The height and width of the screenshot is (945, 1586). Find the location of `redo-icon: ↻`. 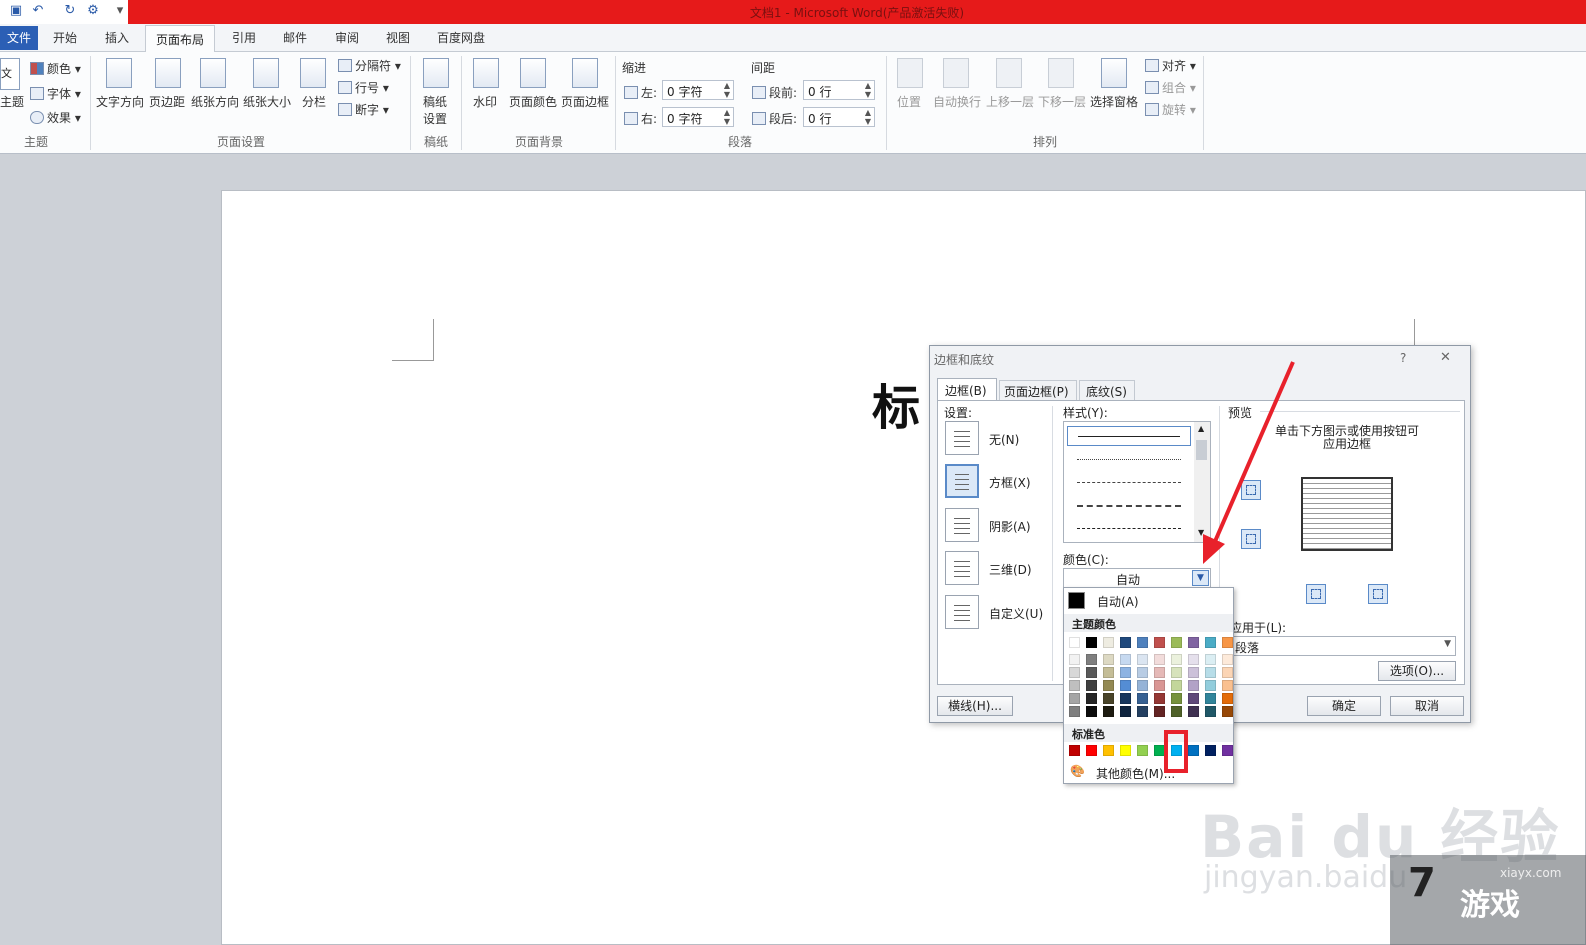

redo-icon: ↻ is located at coordinates (70, 11).